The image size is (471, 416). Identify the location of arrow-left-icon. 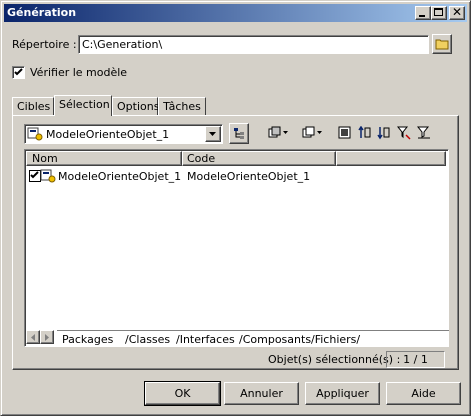
(33, 337).